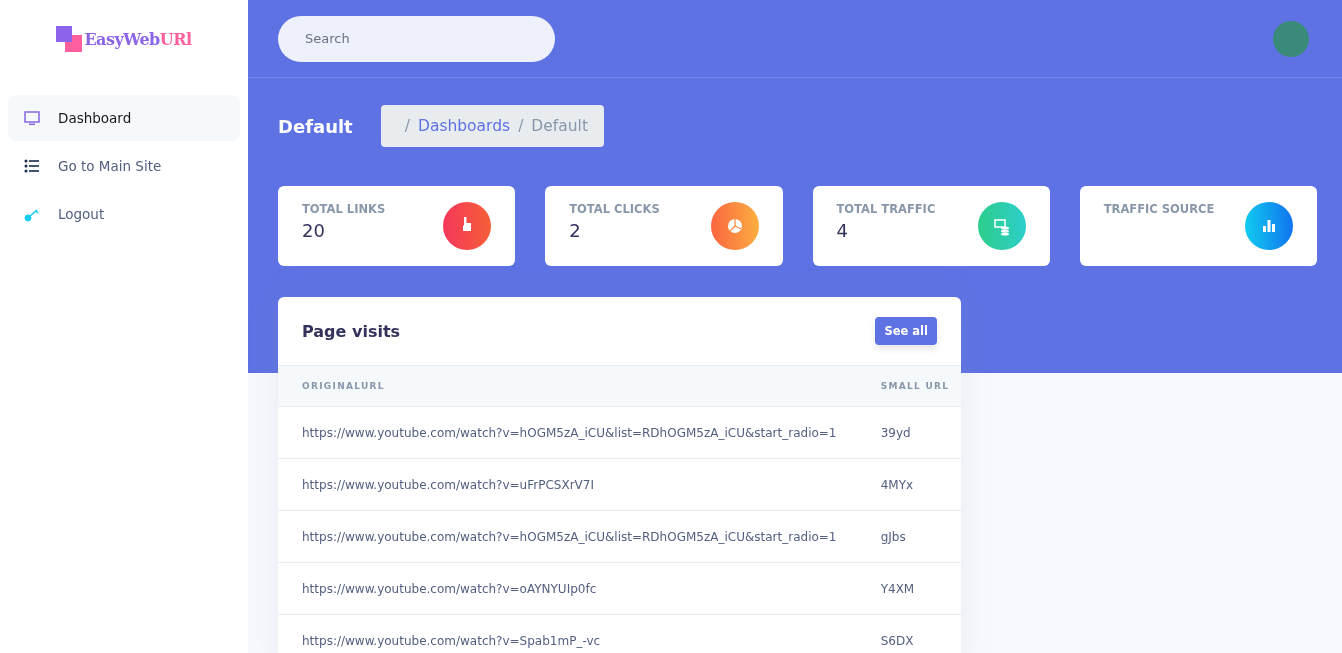 This screenshot has height=653, width=1342. What do you see at coordinates (575, 230) in the screenshot?
I see `stat-value: 2` at bounding box center [575, 230].